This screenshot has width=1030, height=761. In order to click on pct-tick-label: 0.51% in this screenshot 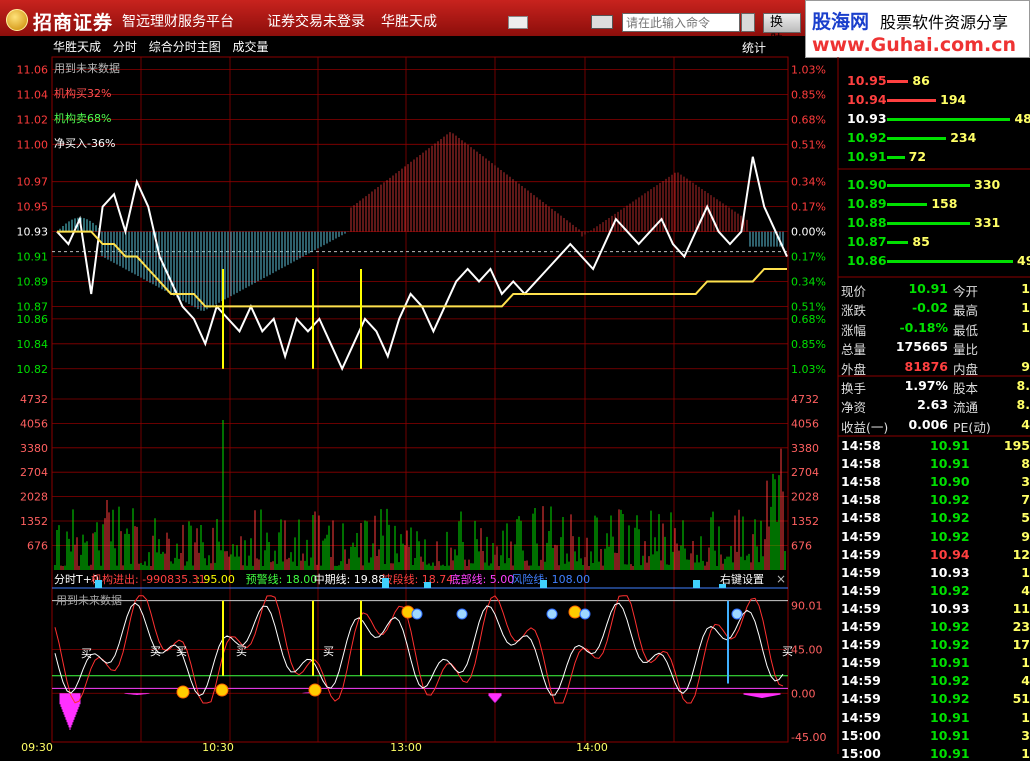, I will do `click(808, 306)`.